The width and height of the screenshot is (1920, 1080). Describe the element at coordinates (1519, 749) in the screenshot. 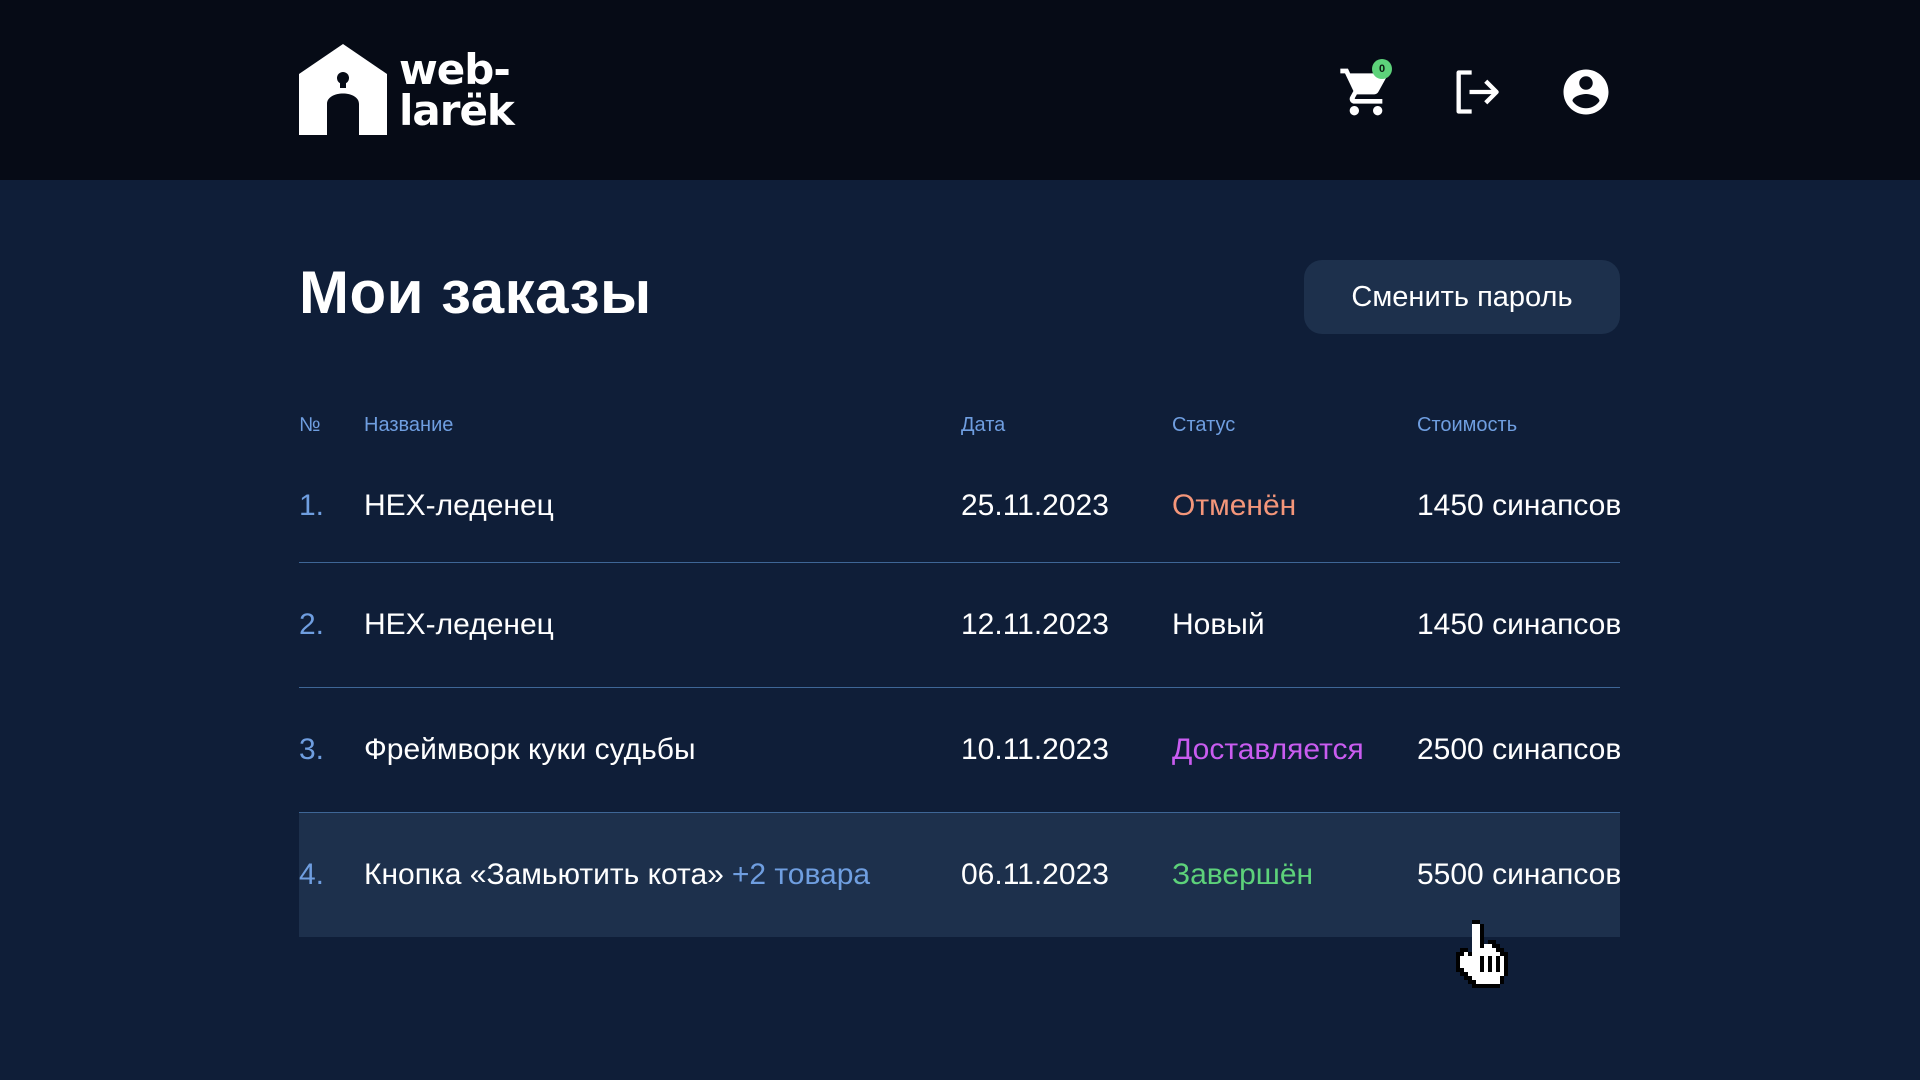

I see `order-price: 2500 синапсов` at that location.